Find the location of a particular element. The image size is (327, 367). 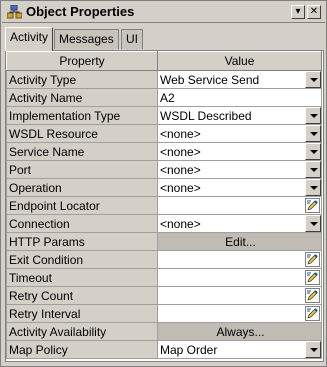

table-row: Map Policy Map Order is located at coordinates (164, 349).